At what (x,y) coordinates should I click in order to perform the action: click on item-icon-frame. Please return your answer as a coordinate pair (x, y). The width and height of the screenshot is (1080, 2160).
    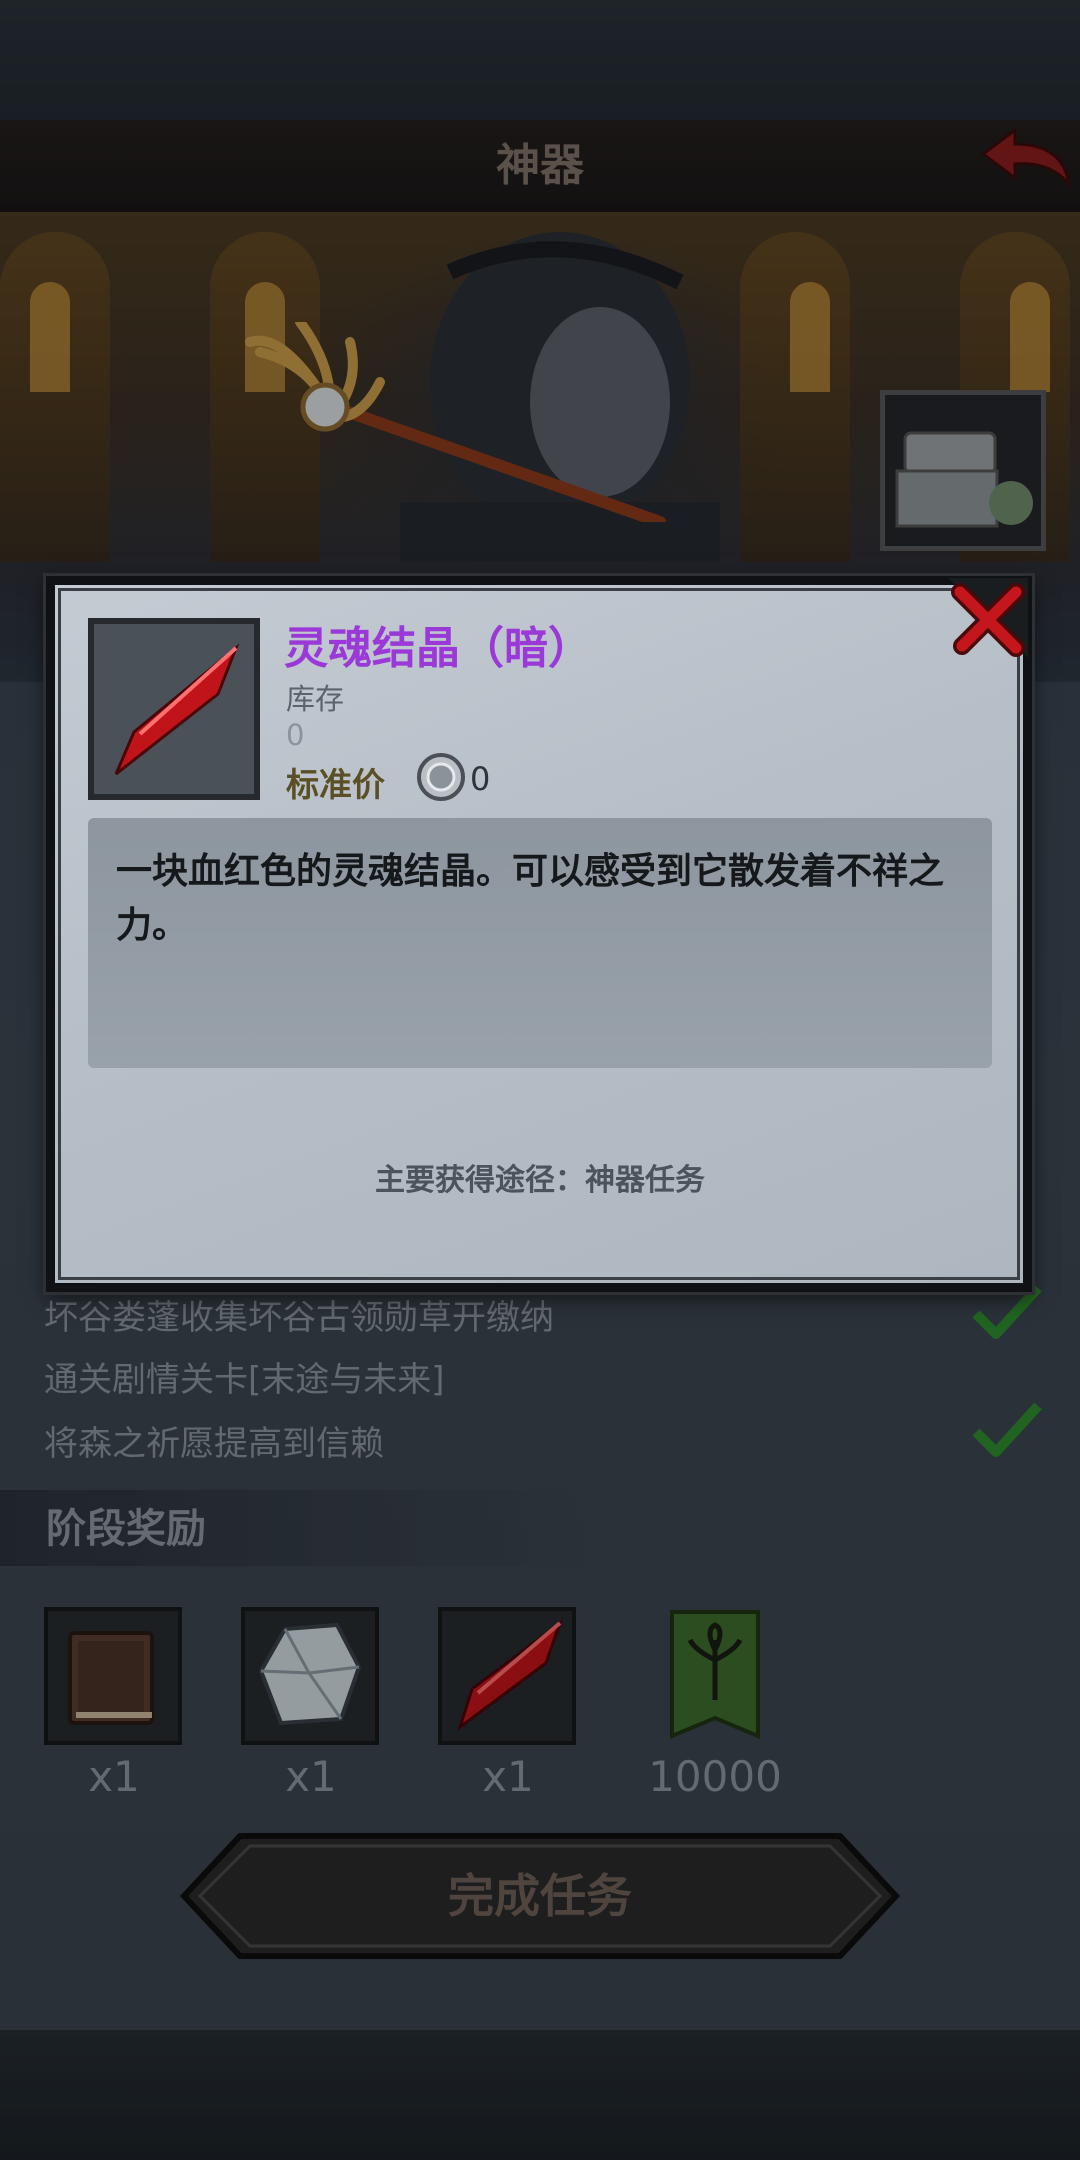
    Looking at the image, I should click on (174, 709).